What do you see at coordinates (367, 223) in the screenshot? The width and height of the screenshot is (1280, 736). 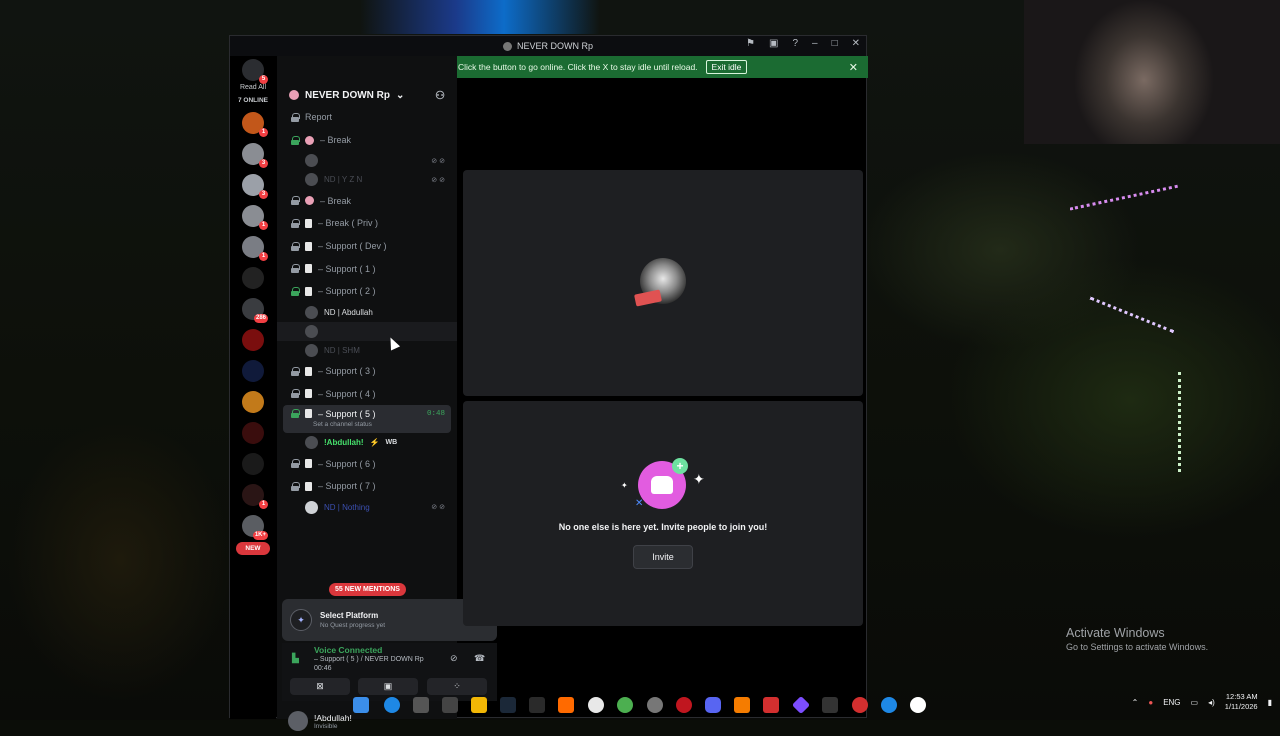 I see `channel-break-priv: – Break ( Priv )` at bounding box center [367, 223].